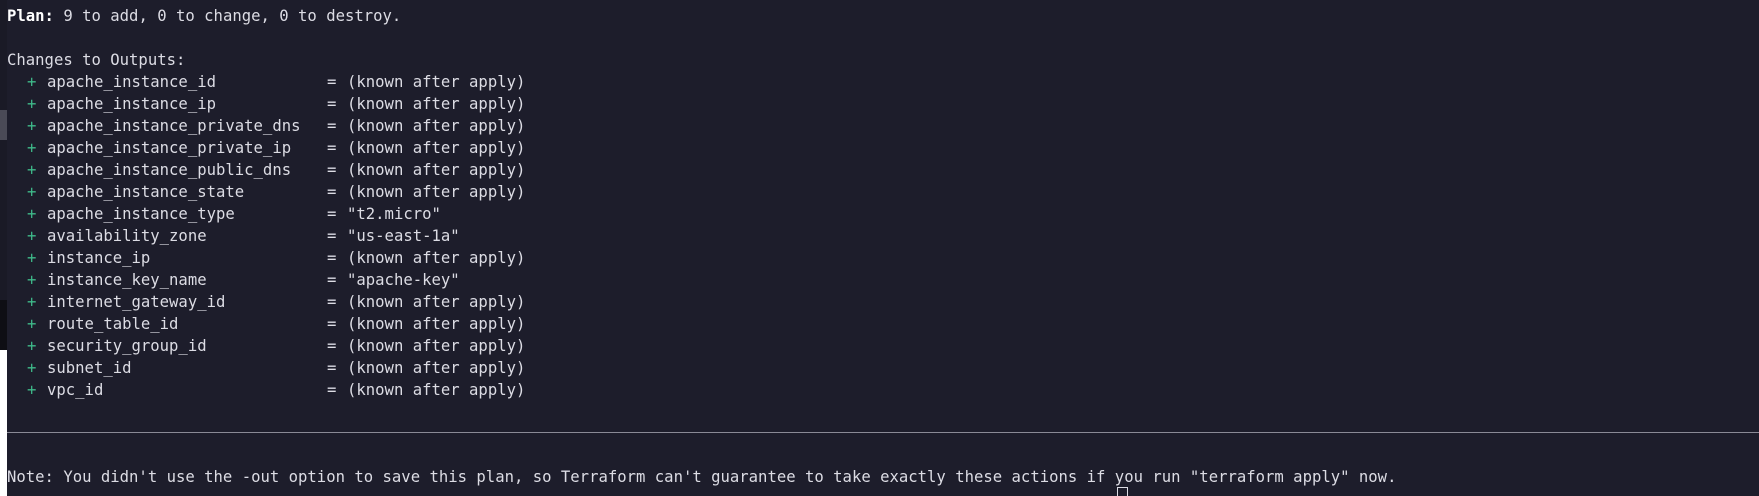 The width and height of the screenshot is (1759, 496). What do you see at coordinates (266, 346) in the screenshot?
I see `output-row: + security_group_id = (known after apply)` at bounding box center [266, 346].